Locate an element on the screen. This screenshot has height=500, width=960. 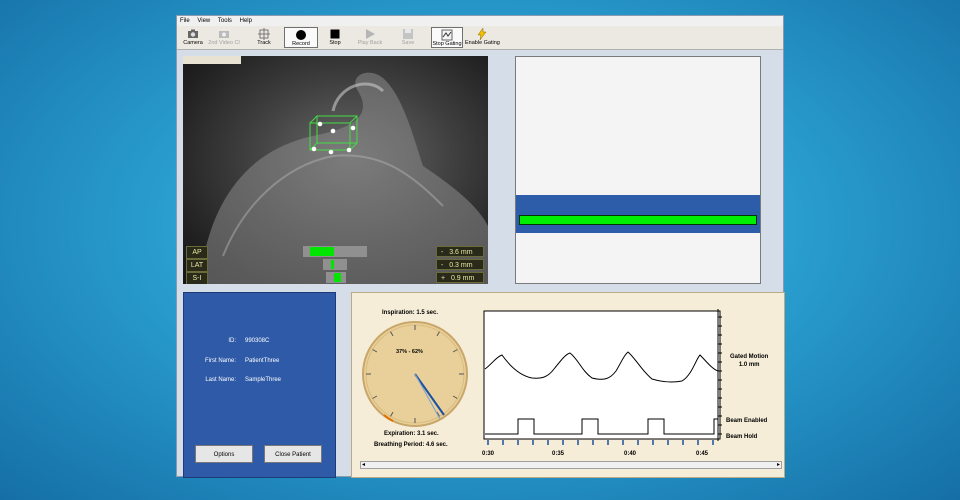
camera-button: Camera is located at coordinates (193, 37).